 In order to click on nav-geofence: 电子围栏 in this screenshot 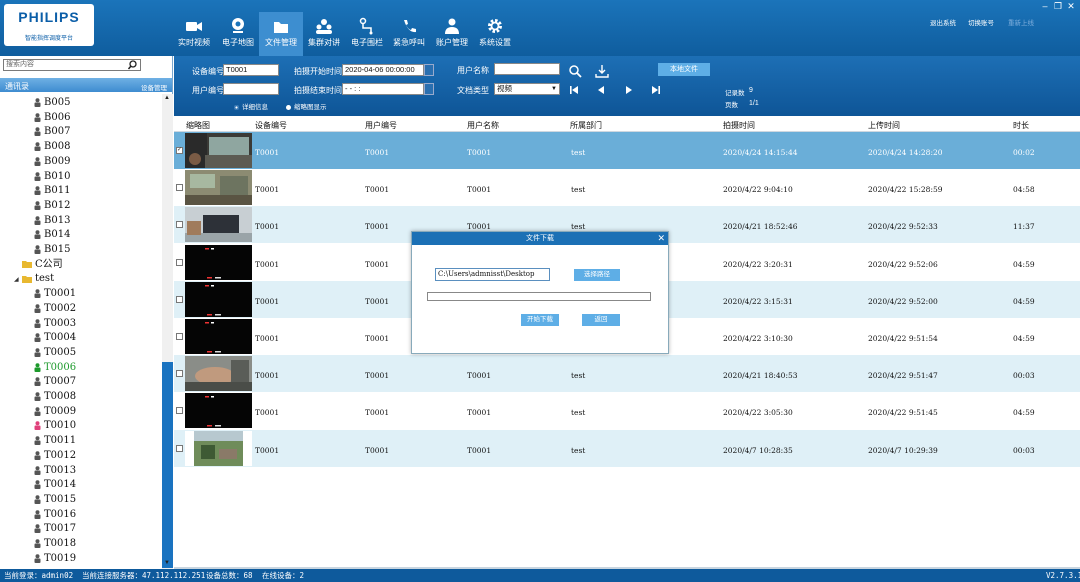, I will do `click(367, 33)`.